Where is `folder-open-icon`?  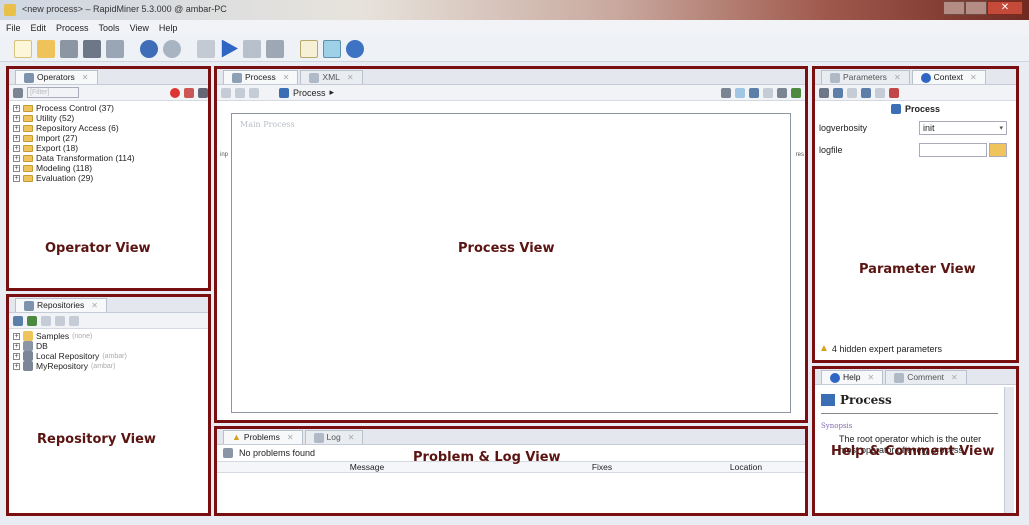
folder-open-icon is located at coordinates (998, 150).